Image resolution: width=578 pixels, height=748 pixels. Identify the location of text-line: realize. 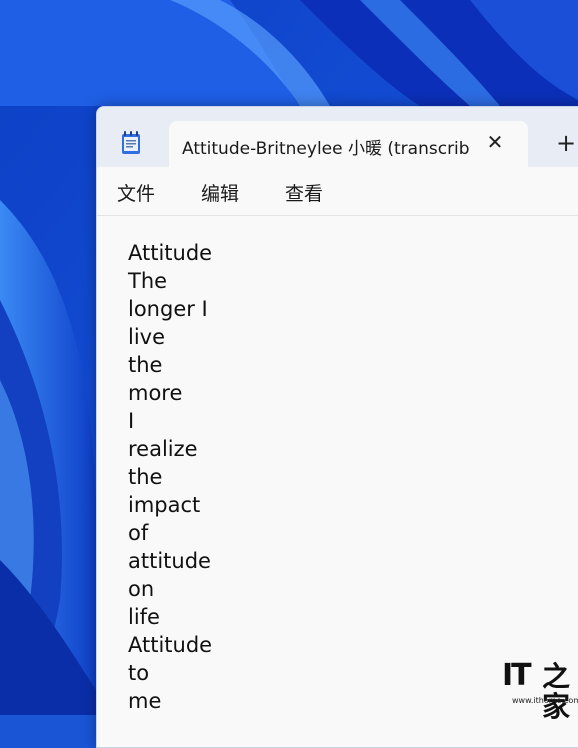
(163, 449).